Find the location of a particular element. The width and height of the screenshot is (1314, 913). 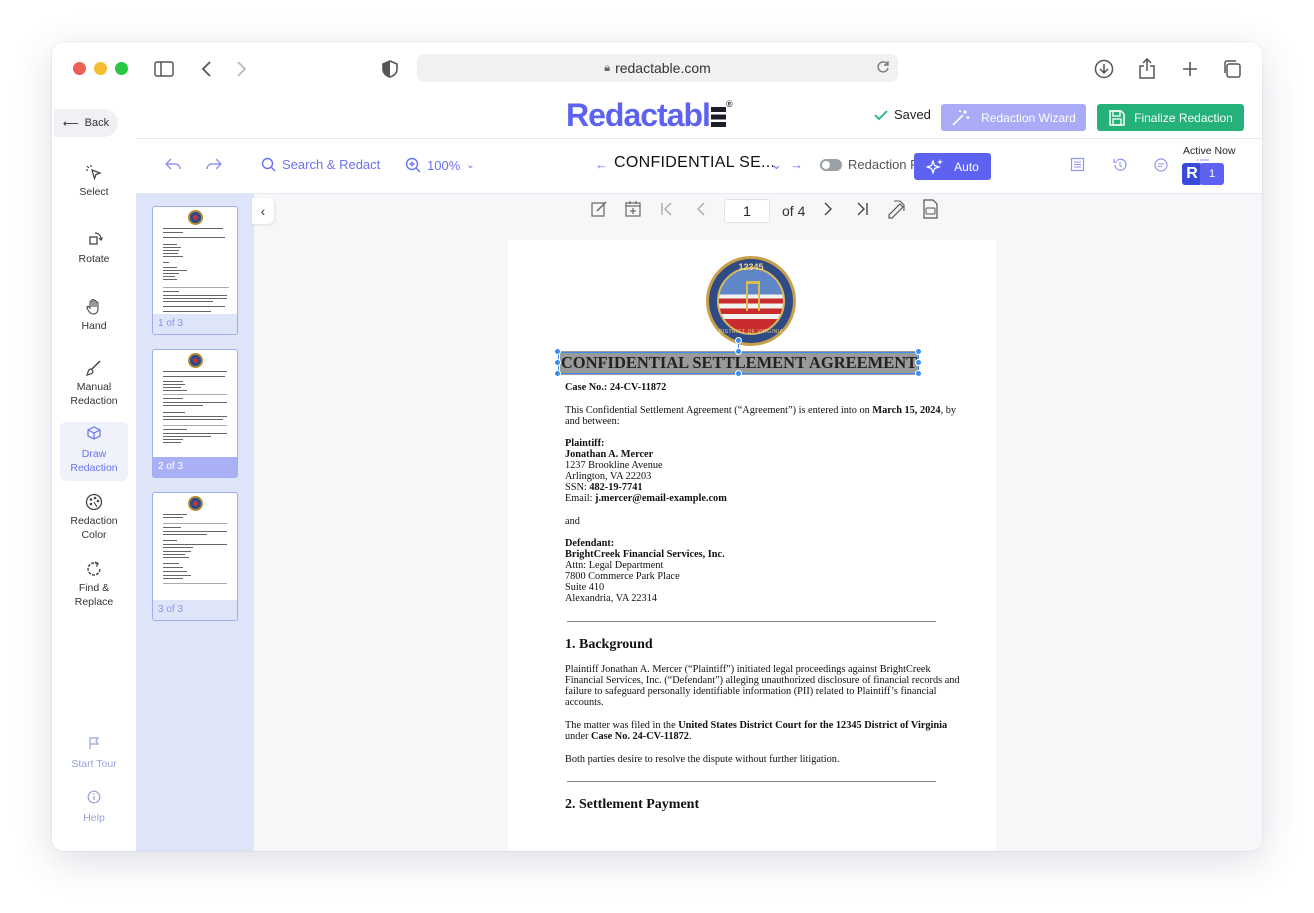

history-icon is located at coordinates (1120, 164).